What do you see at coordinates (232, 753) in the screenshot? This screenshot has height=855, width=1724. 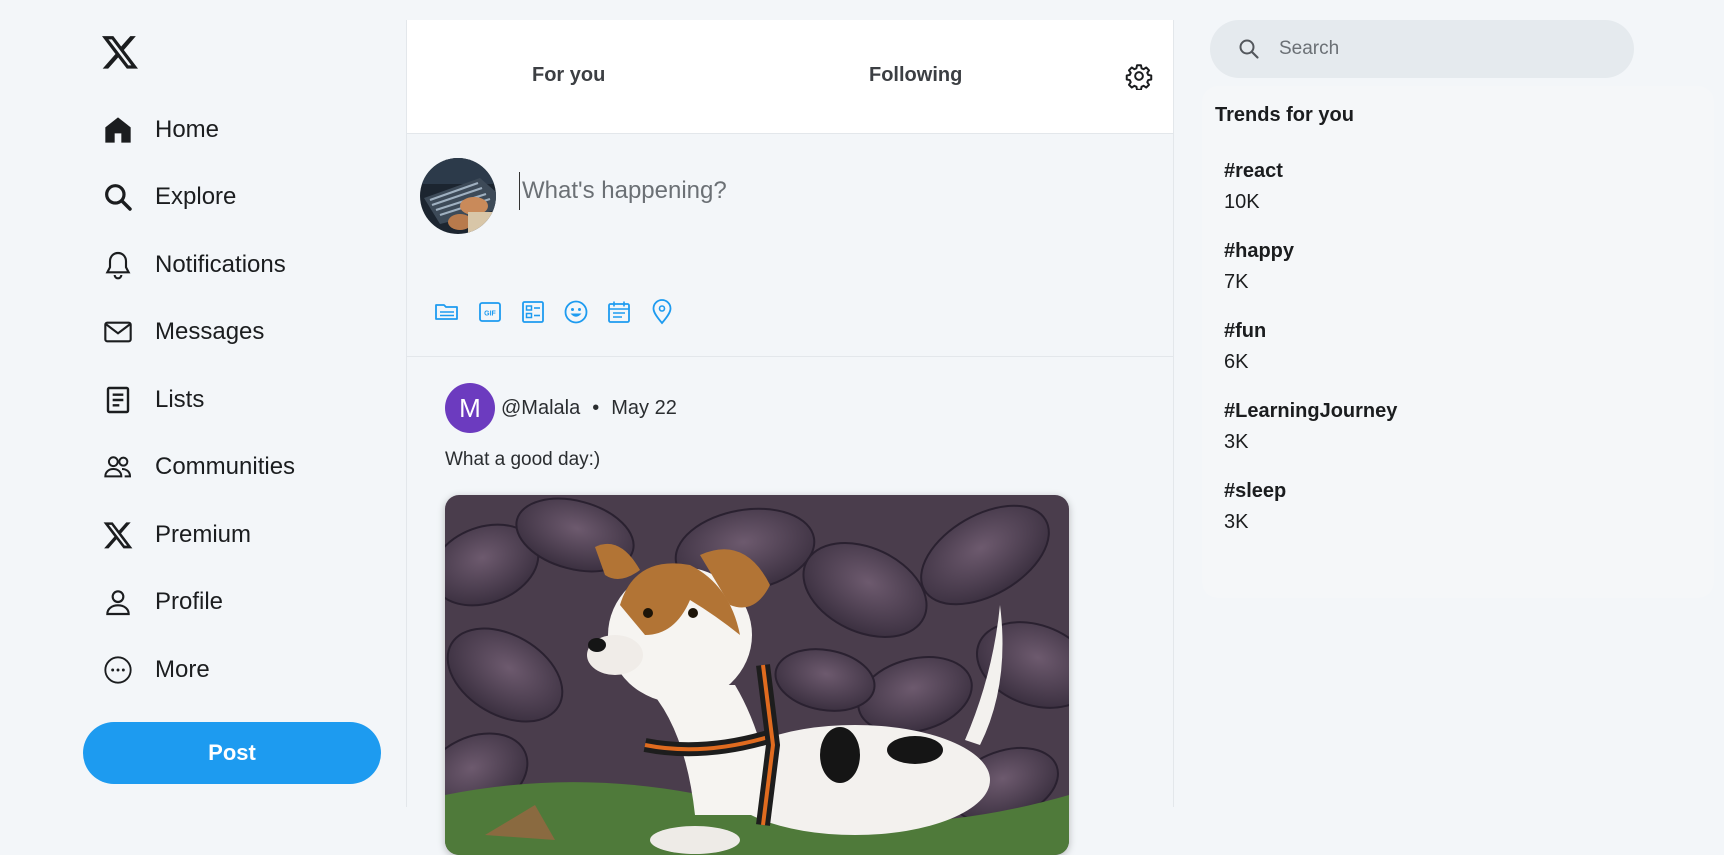 I see `post-button: Post` at bounding box center [232, 753].